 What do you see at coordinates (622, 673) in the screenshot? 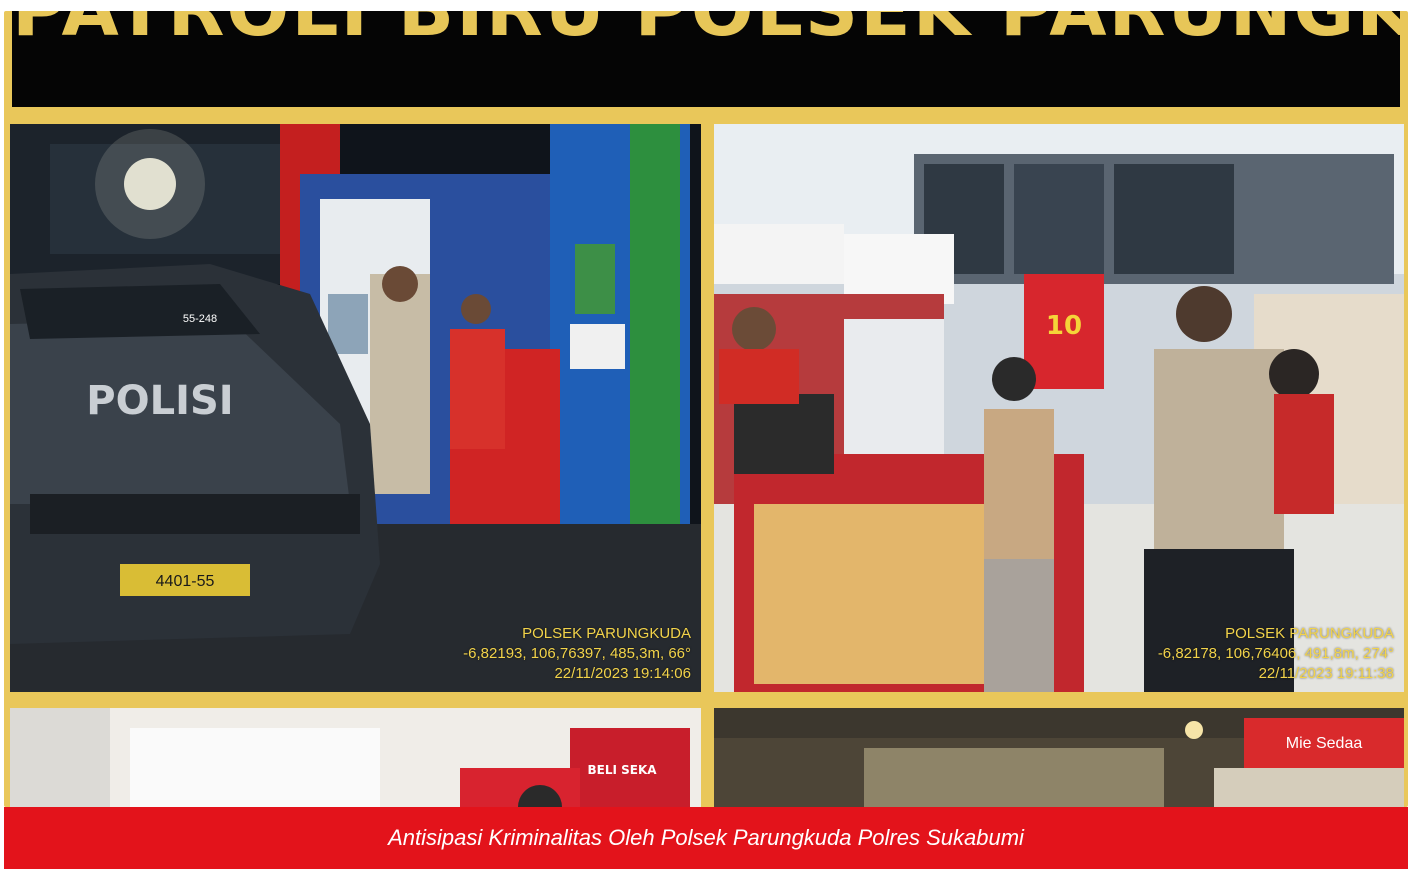
I see `stamp-time: 22/11/2023 19:14:06` at bounding box center [622, 673].